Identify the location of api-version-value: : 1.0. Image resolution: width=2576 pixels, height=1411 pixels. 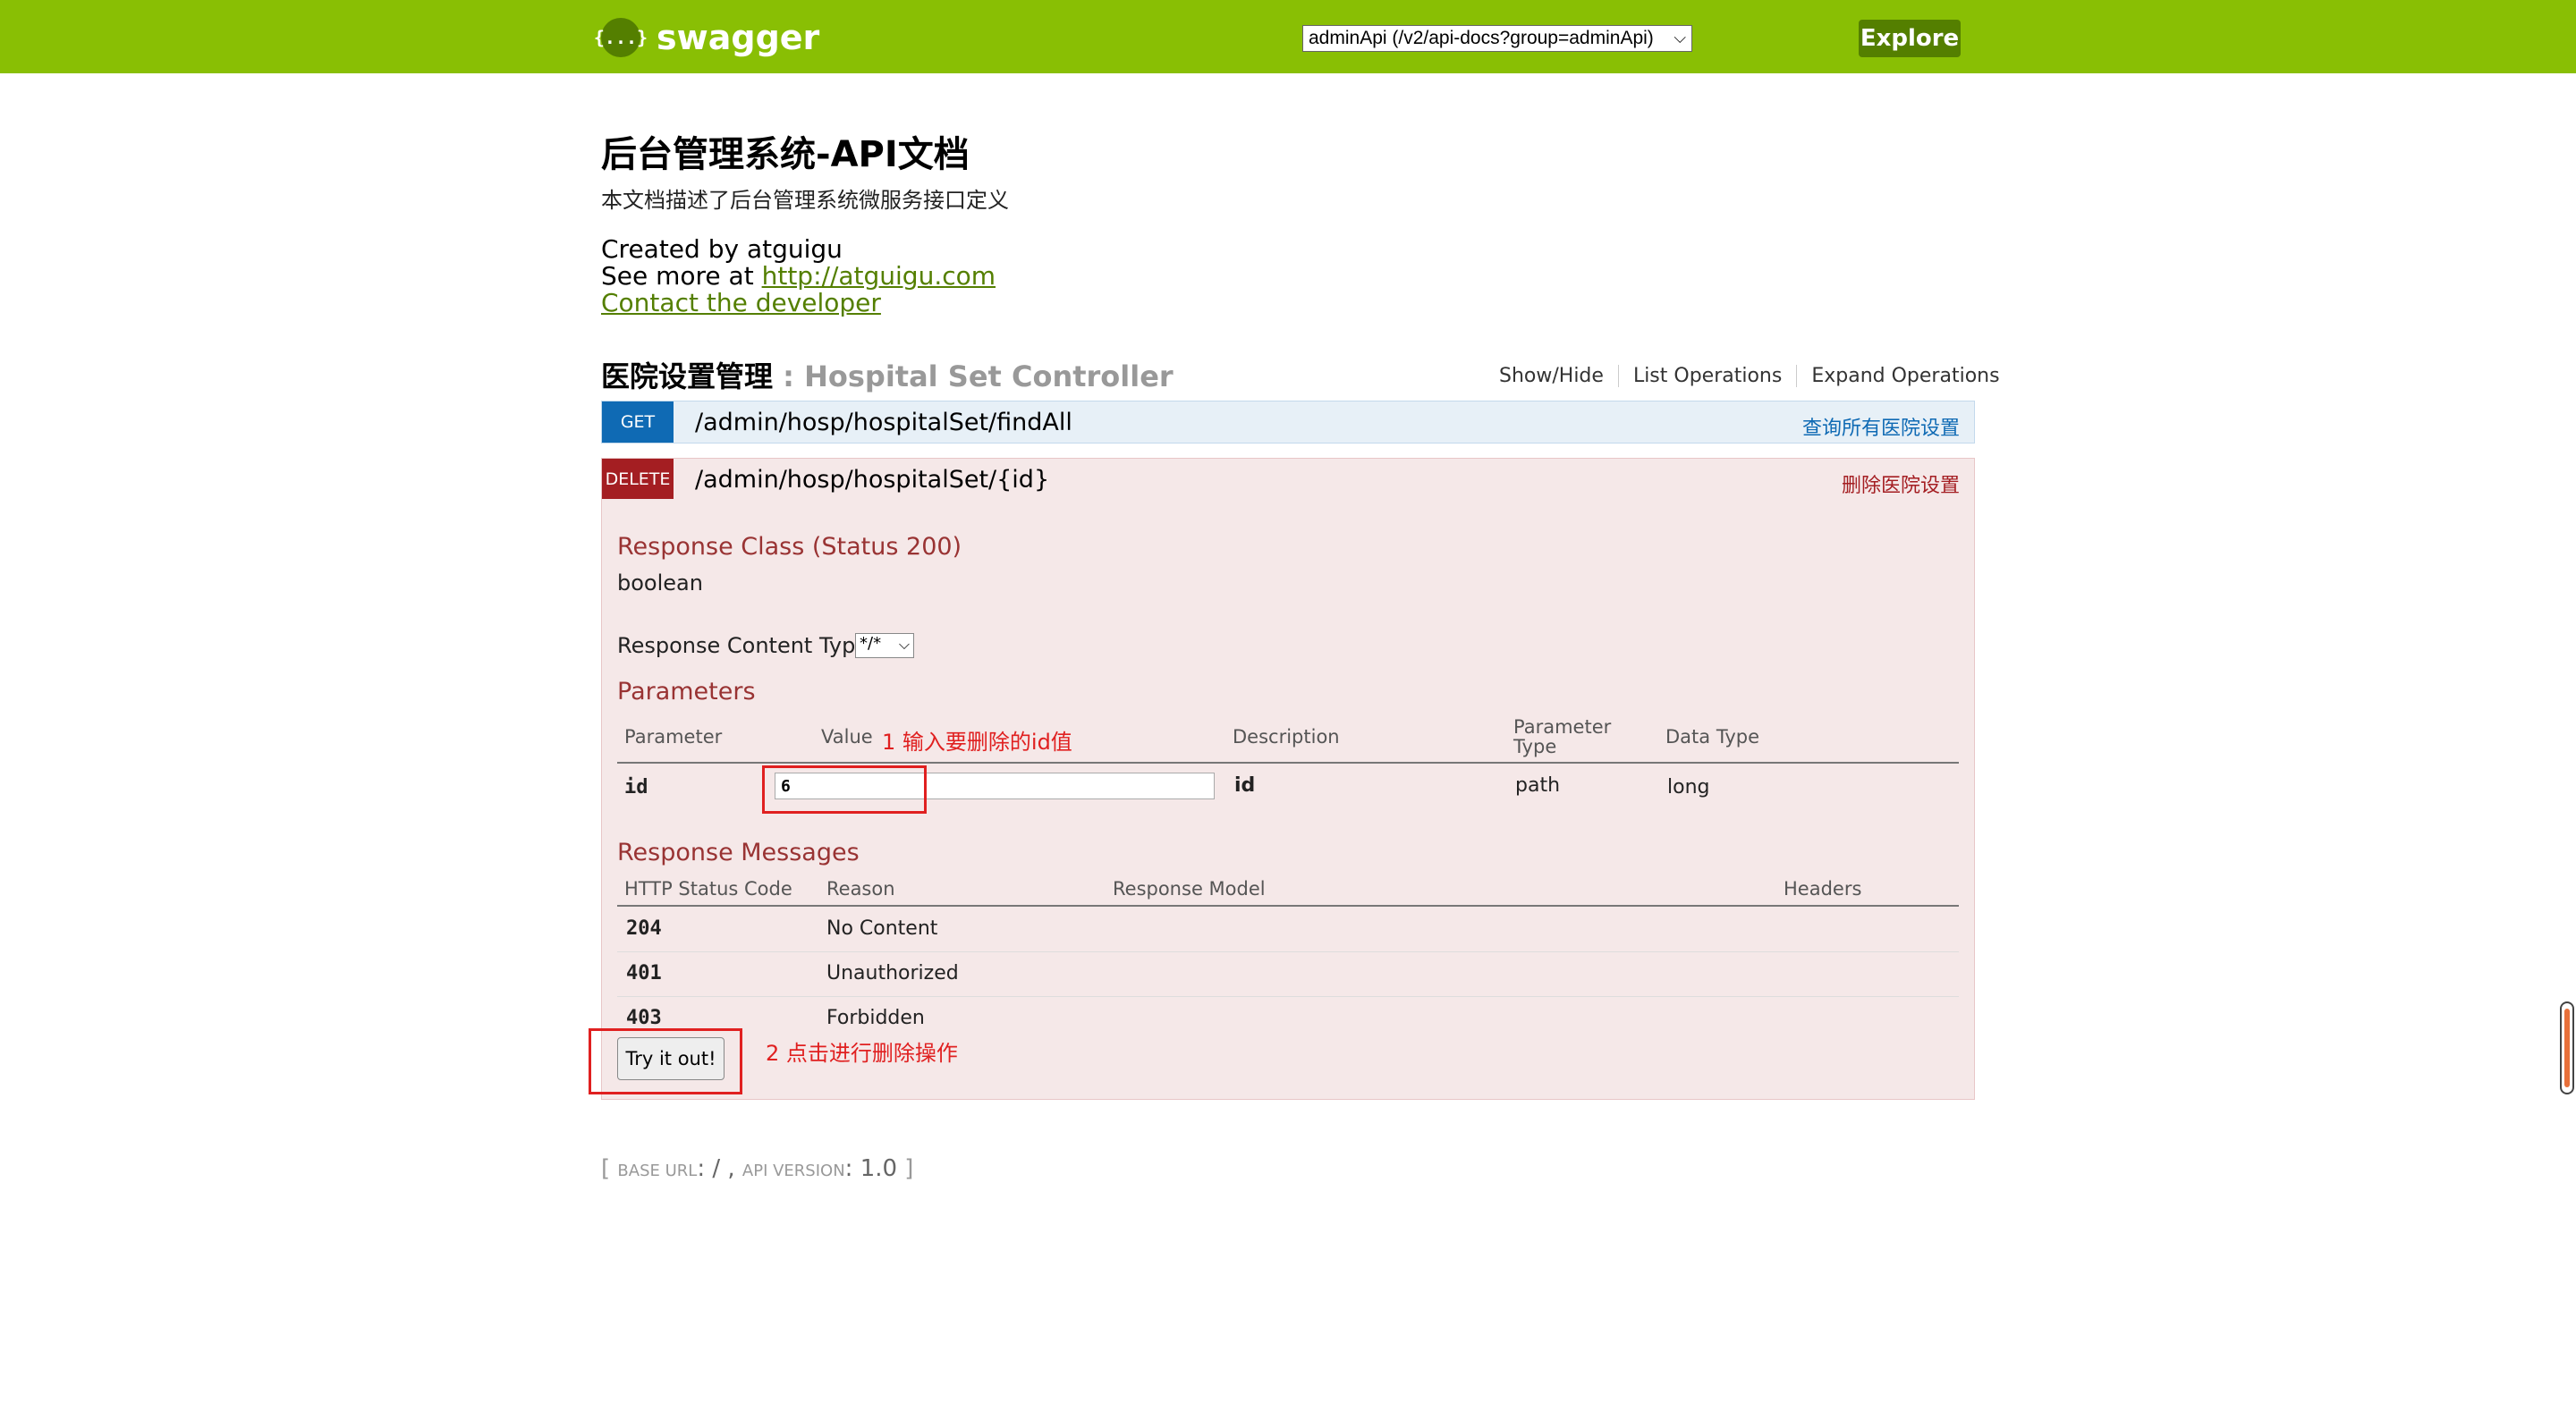
(871, 1168).